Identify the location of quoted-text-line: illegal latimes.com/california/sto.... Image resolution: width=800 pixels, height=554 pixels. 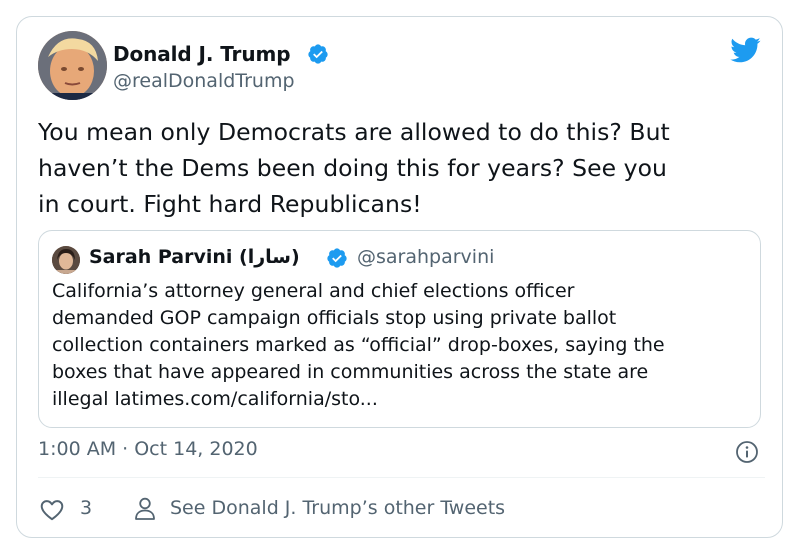
(215, 399).